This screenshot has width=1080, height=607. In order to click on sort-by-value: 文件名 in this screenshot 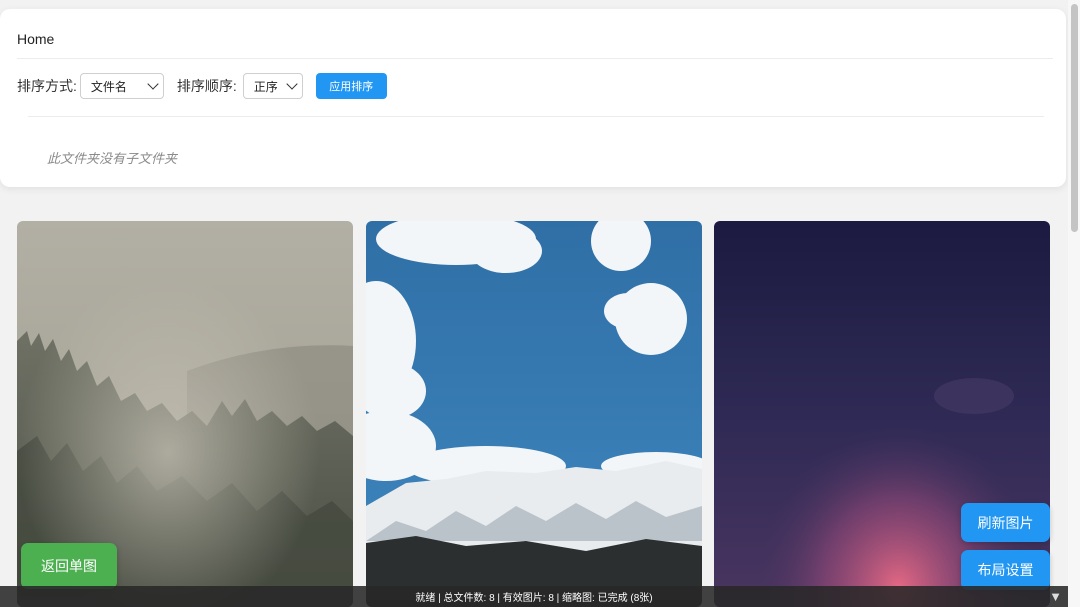, I will do `click(108, 86)`.